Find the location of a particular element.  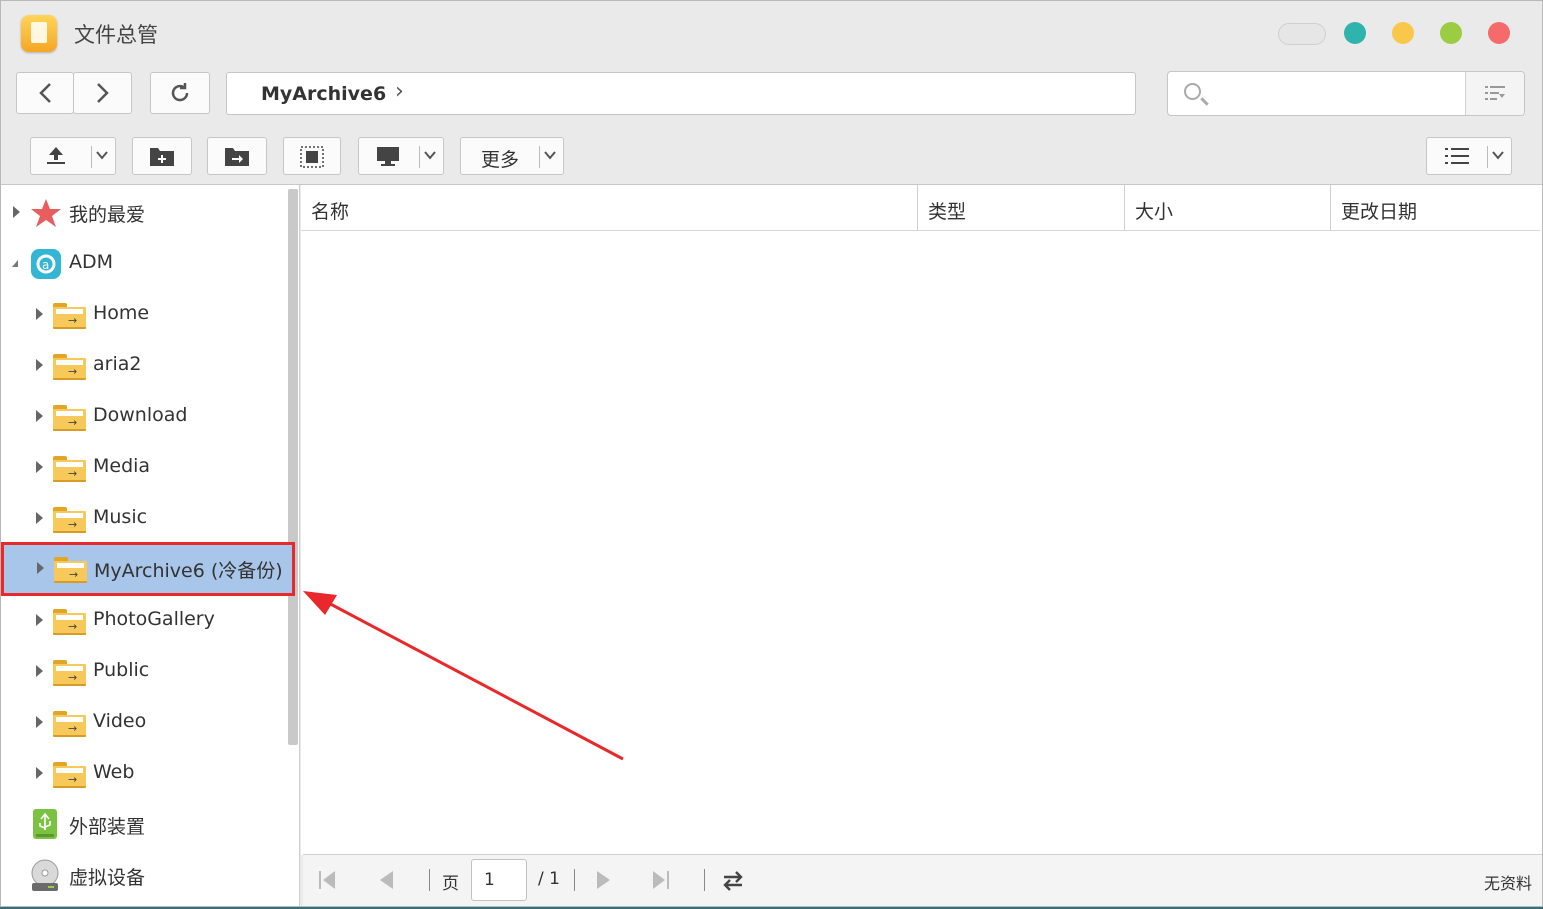

window-title: 文件总管 is located at coordinates (116, 35).